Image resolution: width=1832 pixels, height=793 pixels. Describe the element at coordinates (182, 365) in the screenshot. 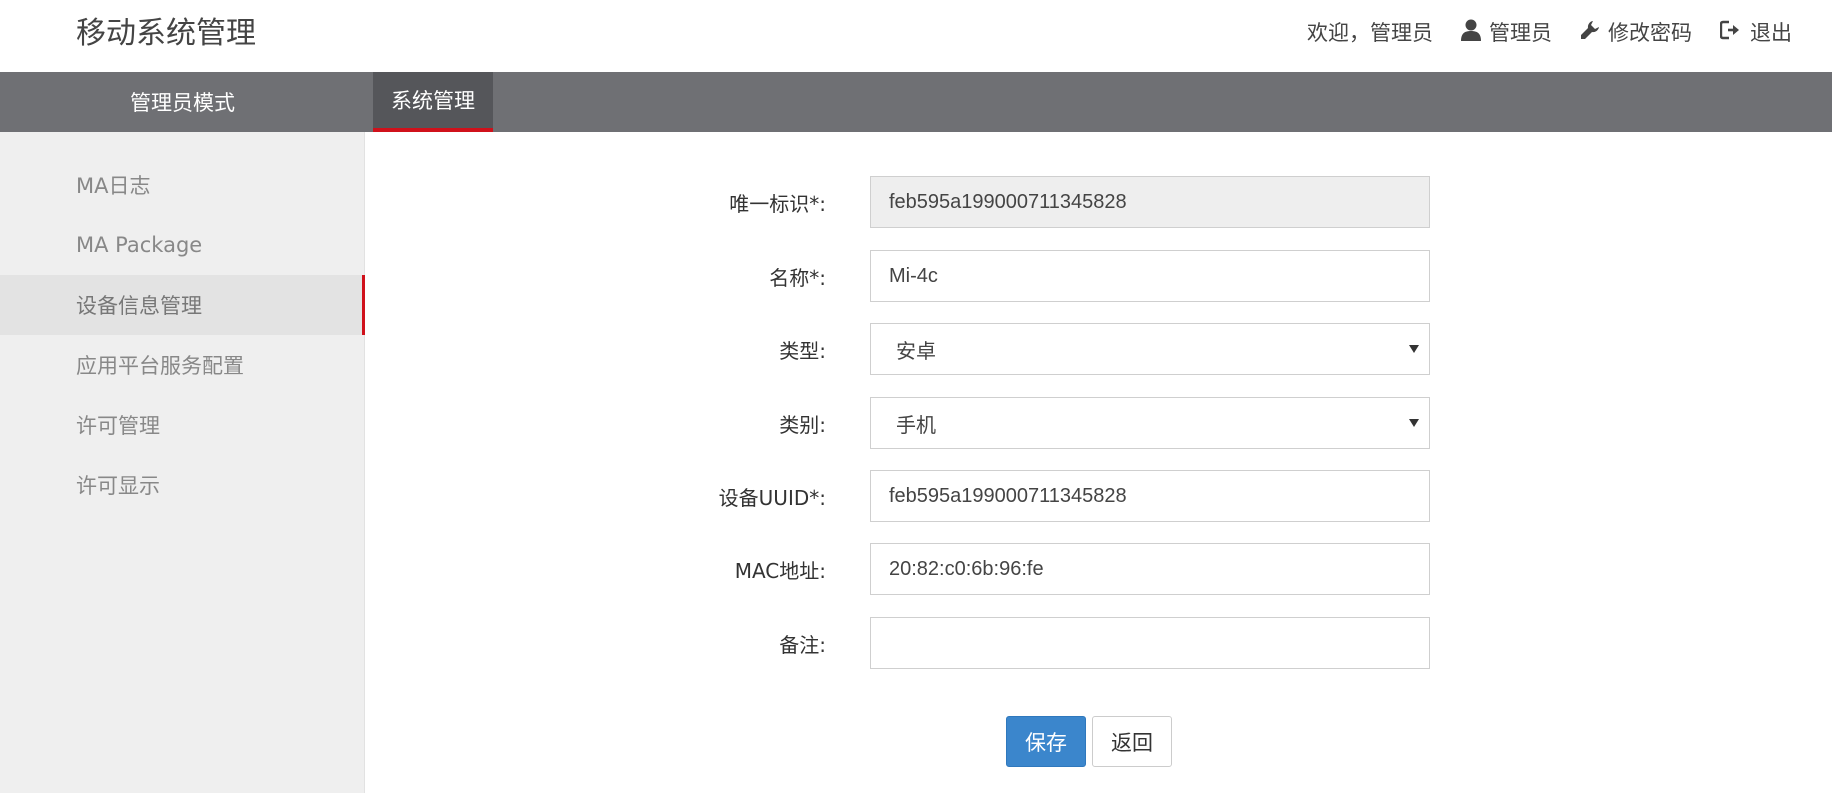

I see `sidebar-item-app-platform-config: 应用平台服务配置` at that location.